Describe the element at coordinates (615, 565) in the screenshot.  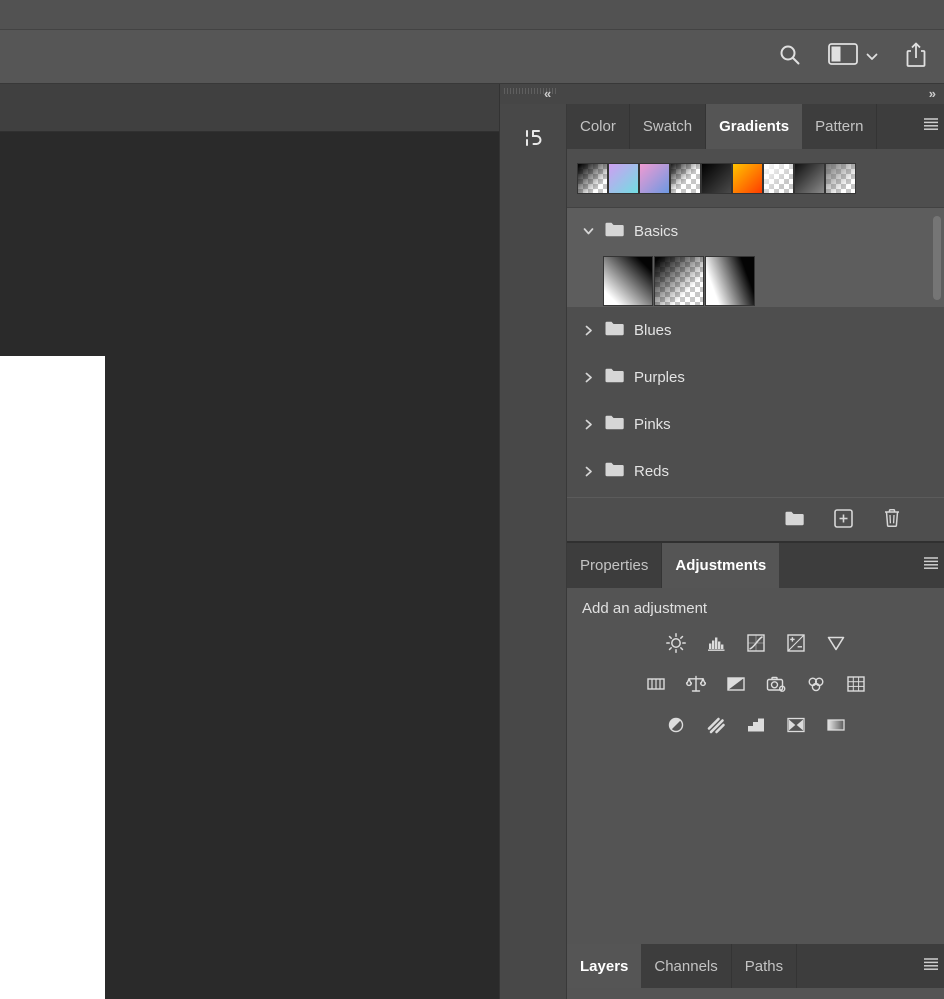
I see `tab-properties: Properties` at that location.